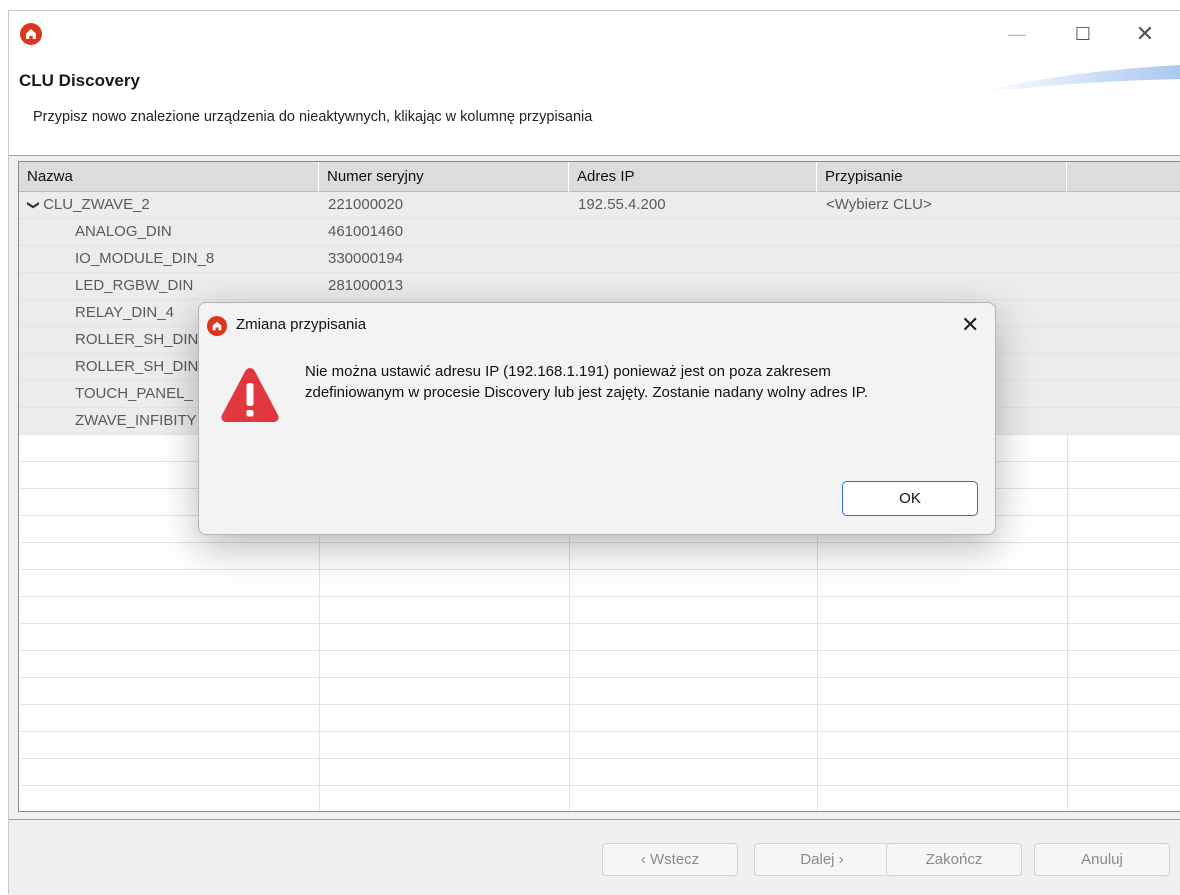  What do you see at coordinates (594, 34) in the screenshot?
I see `title-bar: — ☐ ✕` at bounding box center [594, 34].